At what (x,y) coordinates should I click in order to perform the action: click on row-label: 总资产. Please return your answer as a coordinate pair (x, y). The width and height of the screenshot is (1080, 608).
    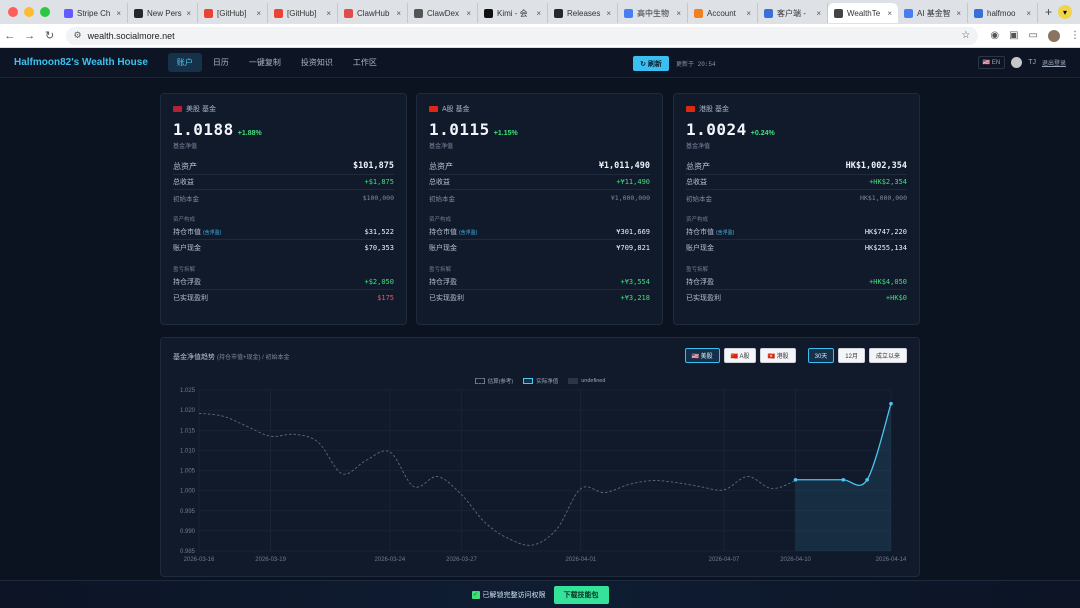
    Looking at the image, I should click on (185, 166).